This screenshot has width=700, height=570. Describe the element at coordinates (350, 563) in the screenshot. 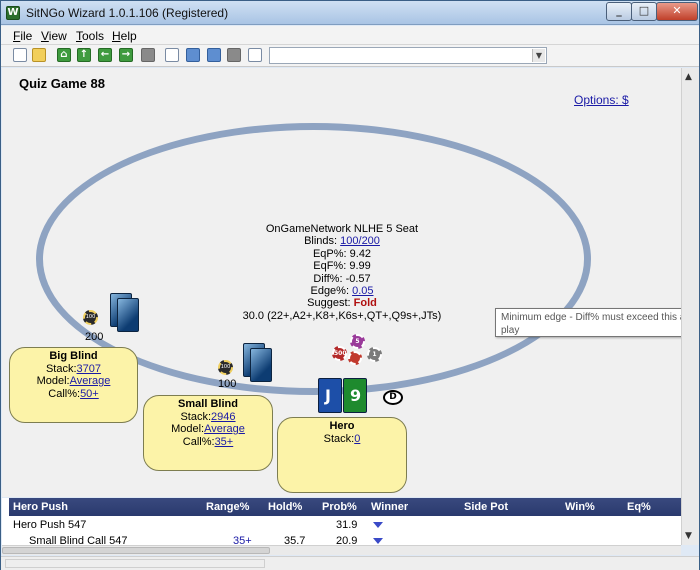

I see `status-bar` at that location.